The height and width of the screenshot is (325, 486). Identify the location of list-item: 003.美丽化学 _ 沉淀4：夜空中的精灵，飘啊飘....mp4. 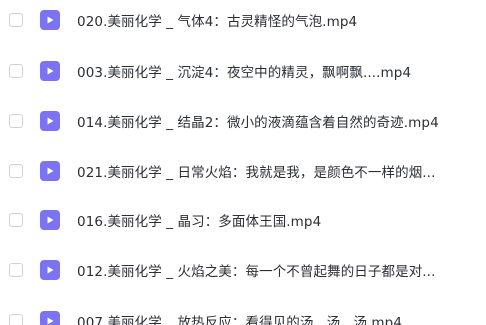
(243, 71).